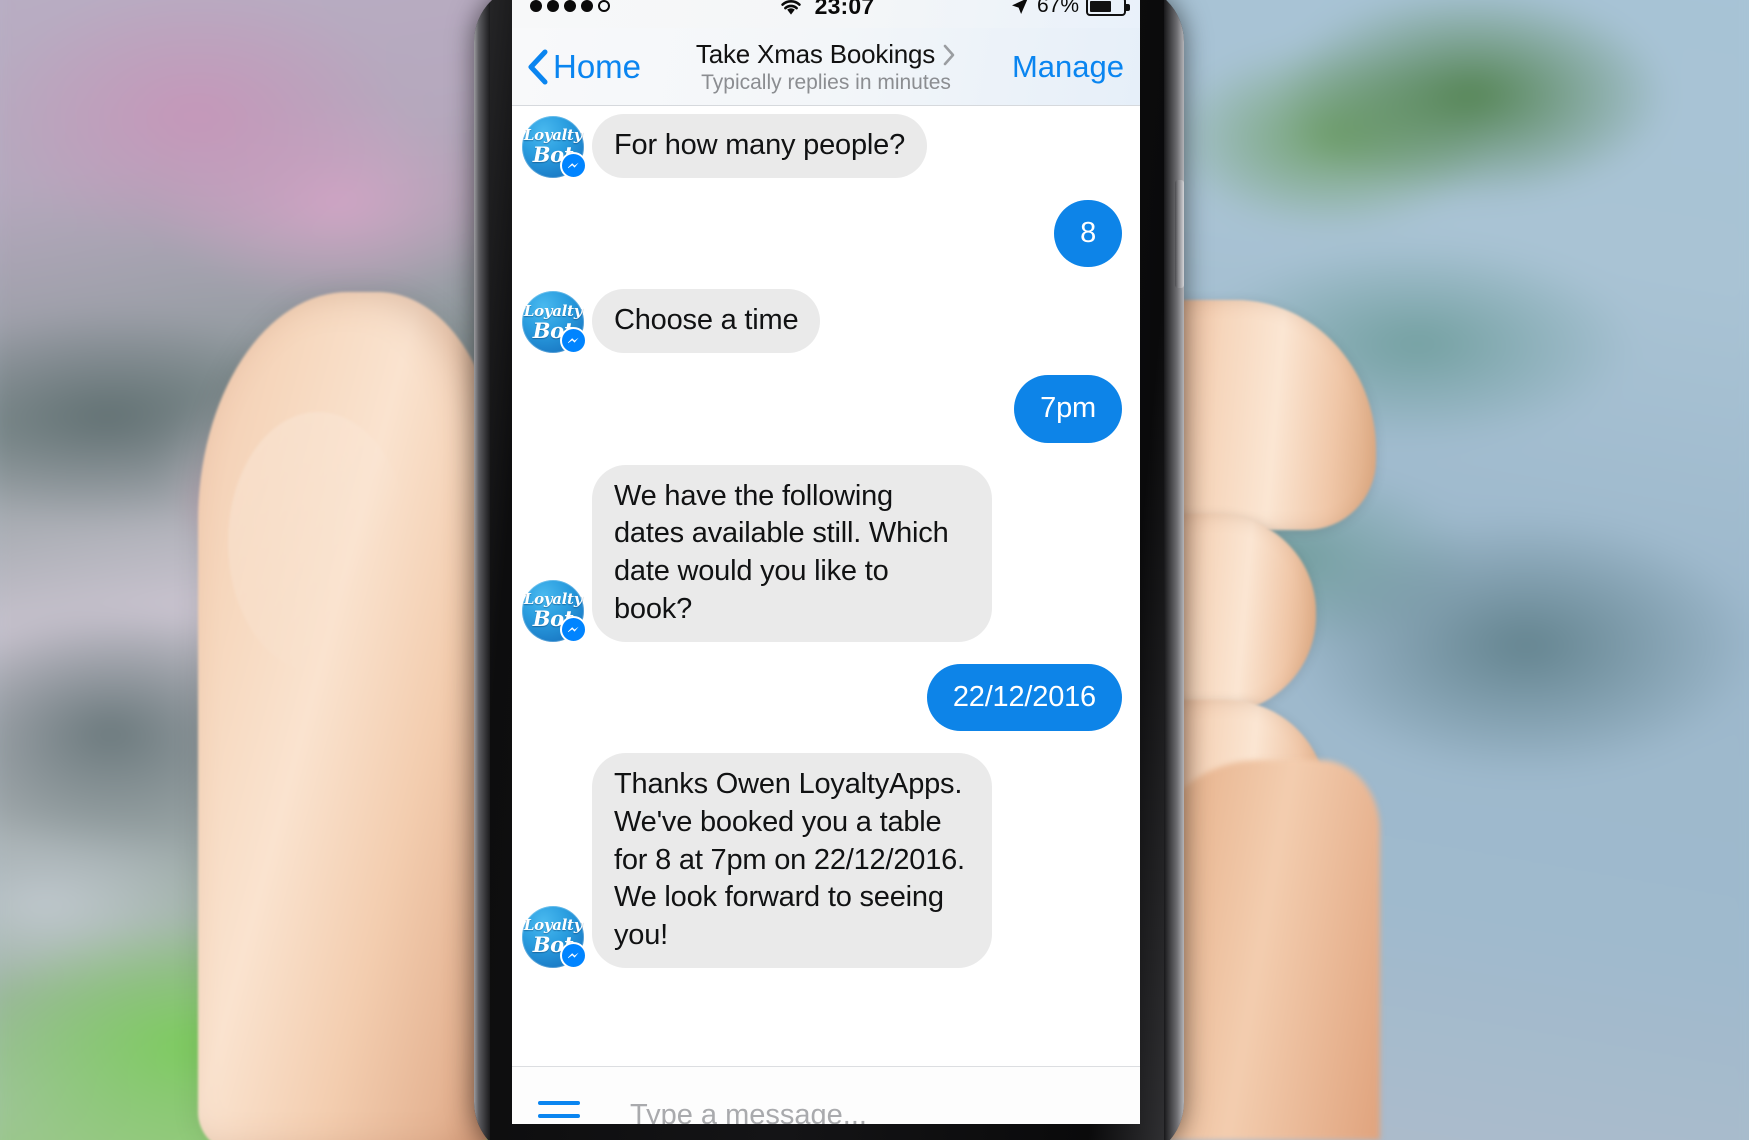 This screenshot has height=1140, width=1749. Describe the element at coordinates (1057, 8) in the screenshot. I see `battery-percent: 67%` at that location.